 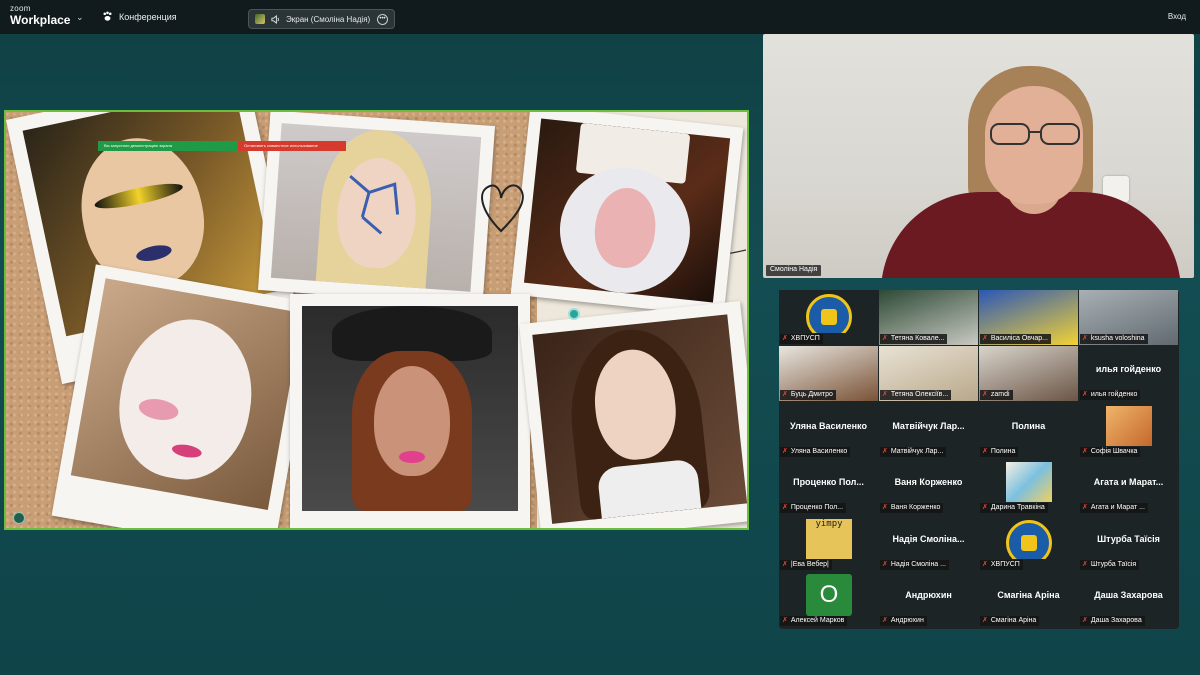 I want to click on participant-name: Ваня Корженко, so click(x=915, y=507).